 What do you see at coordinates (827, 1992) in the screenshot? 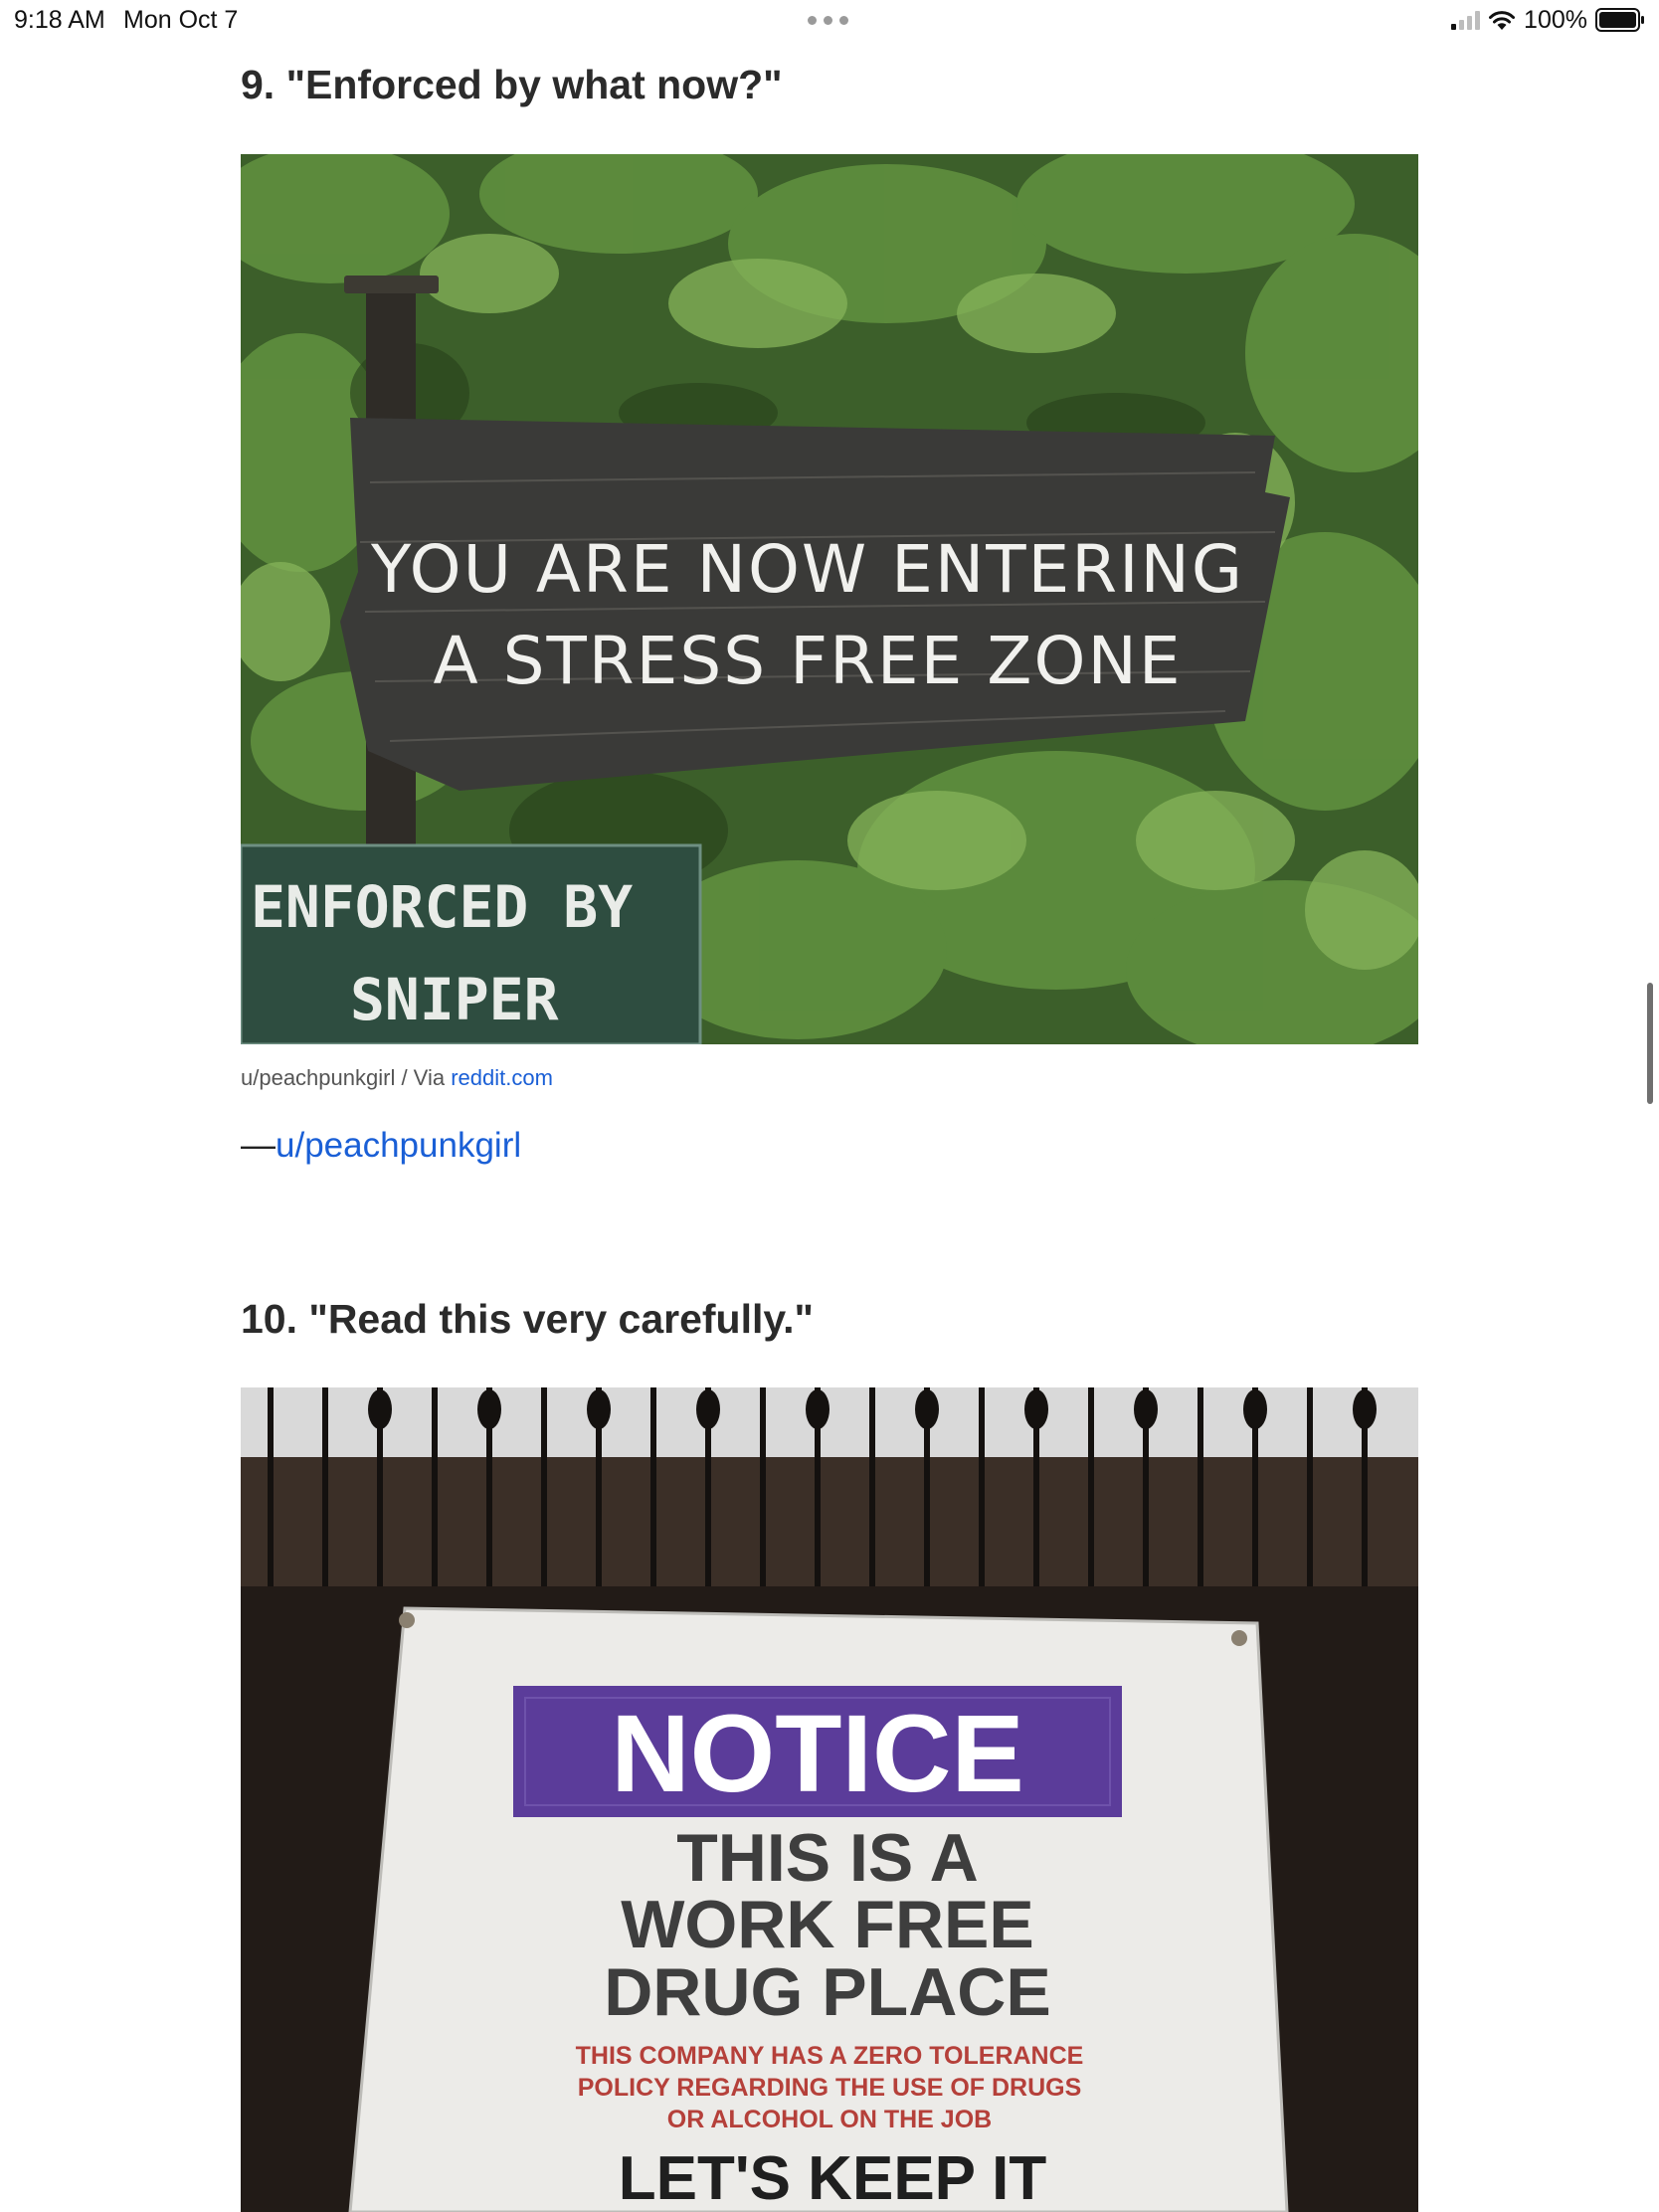
I see `banner-line3: DRUG PLACE` at bounding box center [827, 1992].